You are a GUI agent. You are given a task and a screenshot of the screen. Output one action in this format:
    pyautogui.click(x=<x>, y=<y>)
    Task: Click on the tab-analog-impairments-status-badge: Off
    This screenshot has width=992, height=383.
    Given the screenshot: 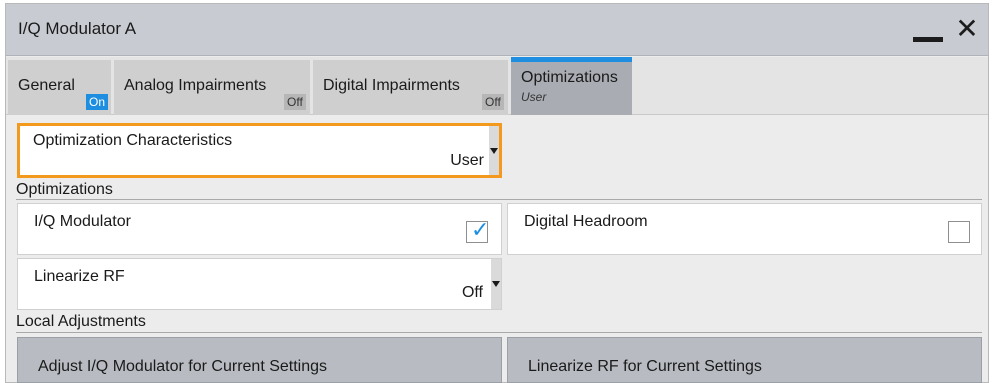 What is the action you would take?
    pyautogui.click(x=295, y=102)
    